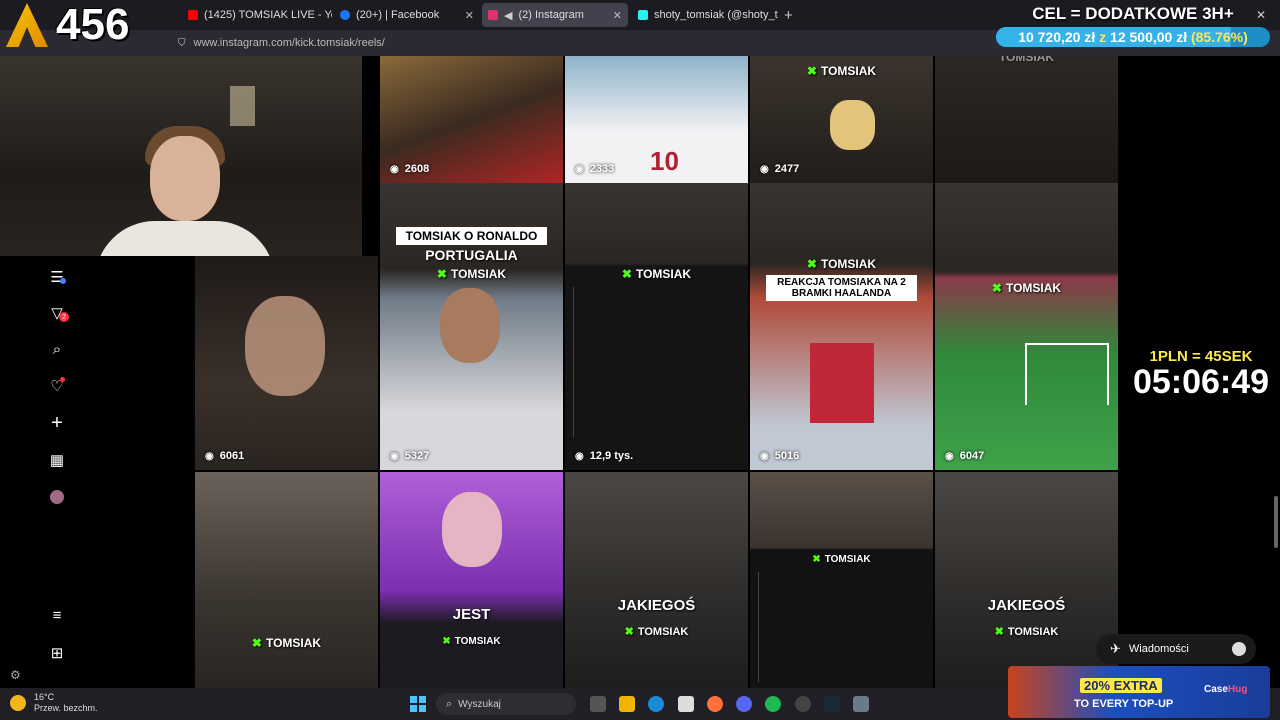  What do you see at coordinates (57, 386) in the screenshot?
I see `heart-icon: ♡` at bounding box center [57, 386].